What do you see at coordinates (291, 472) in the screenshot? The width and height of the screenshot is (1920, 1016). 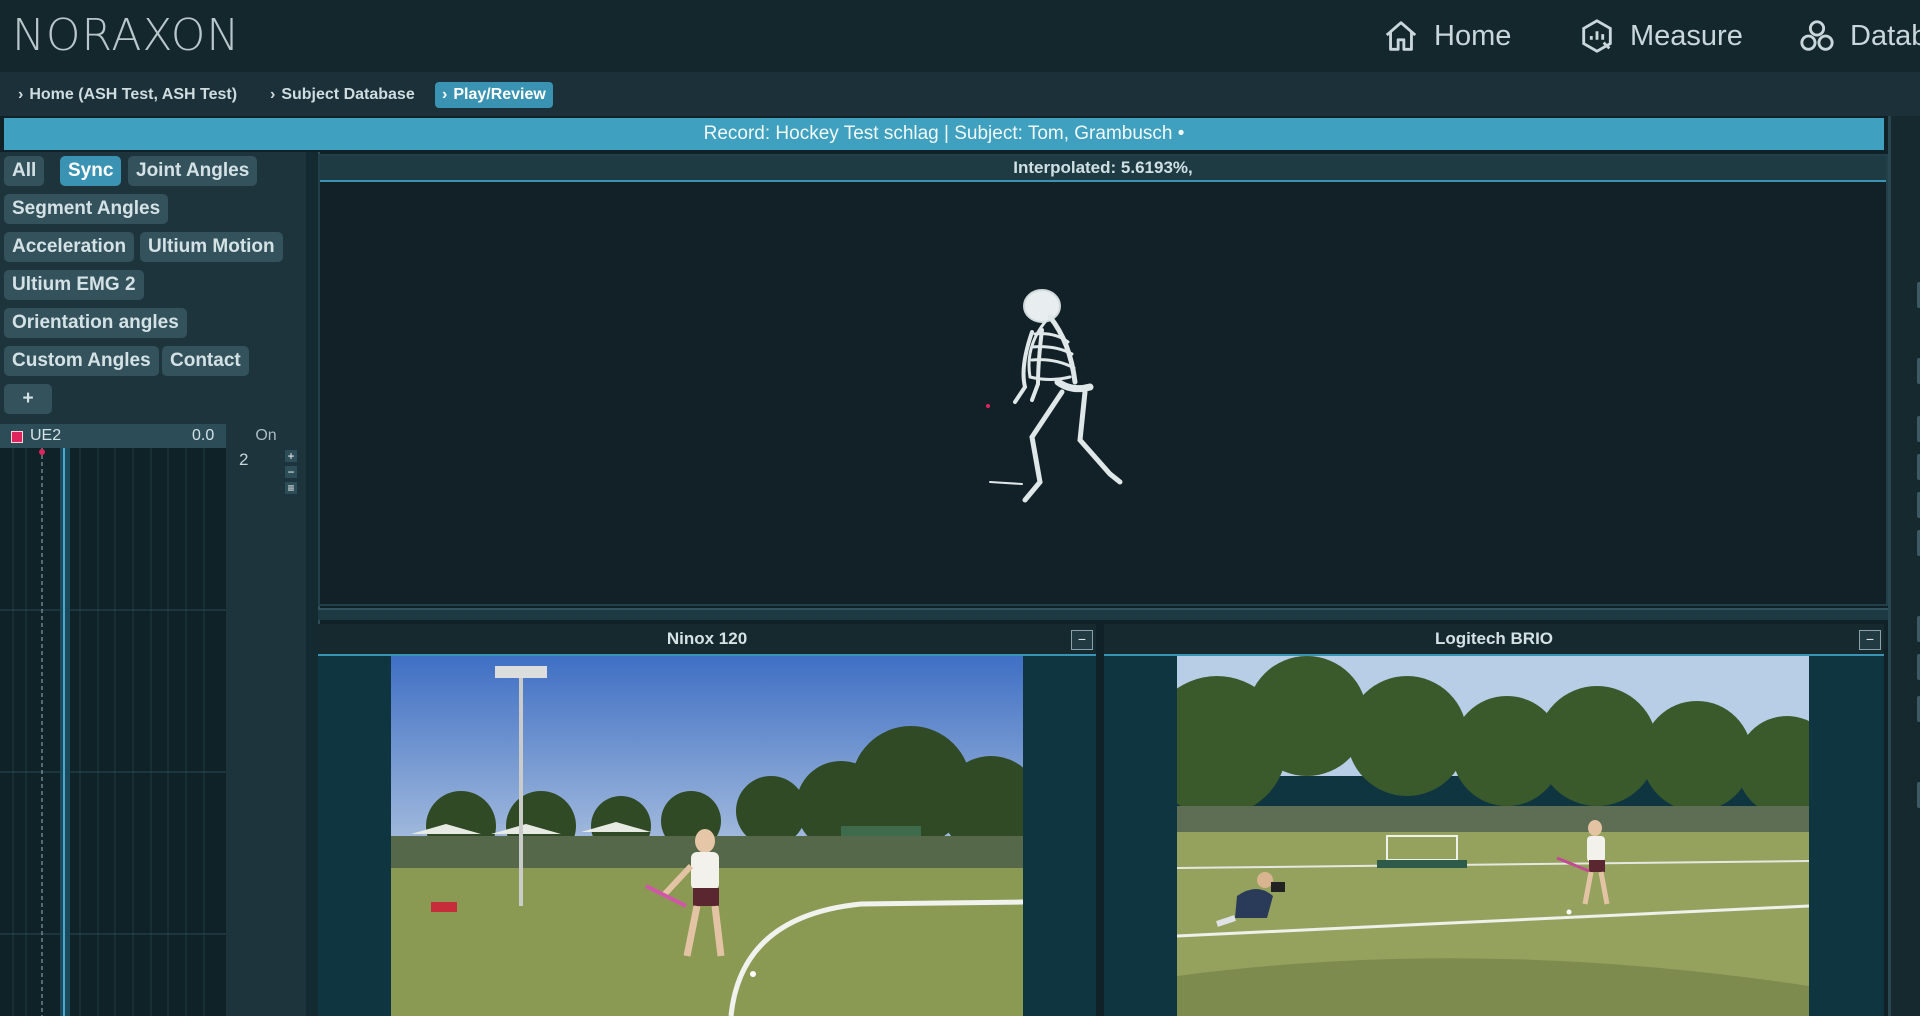 I see `zoom-out-button: −` at bounding box center [291, 472].